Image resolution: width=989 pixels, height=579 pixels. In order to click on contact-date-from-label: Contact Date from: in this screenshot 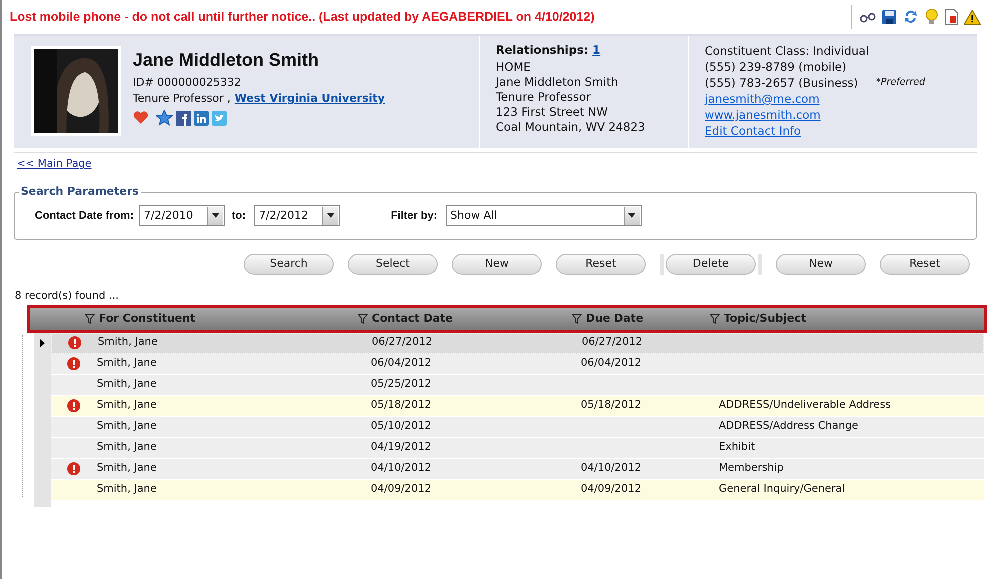, I will do `click(84, 216)`.